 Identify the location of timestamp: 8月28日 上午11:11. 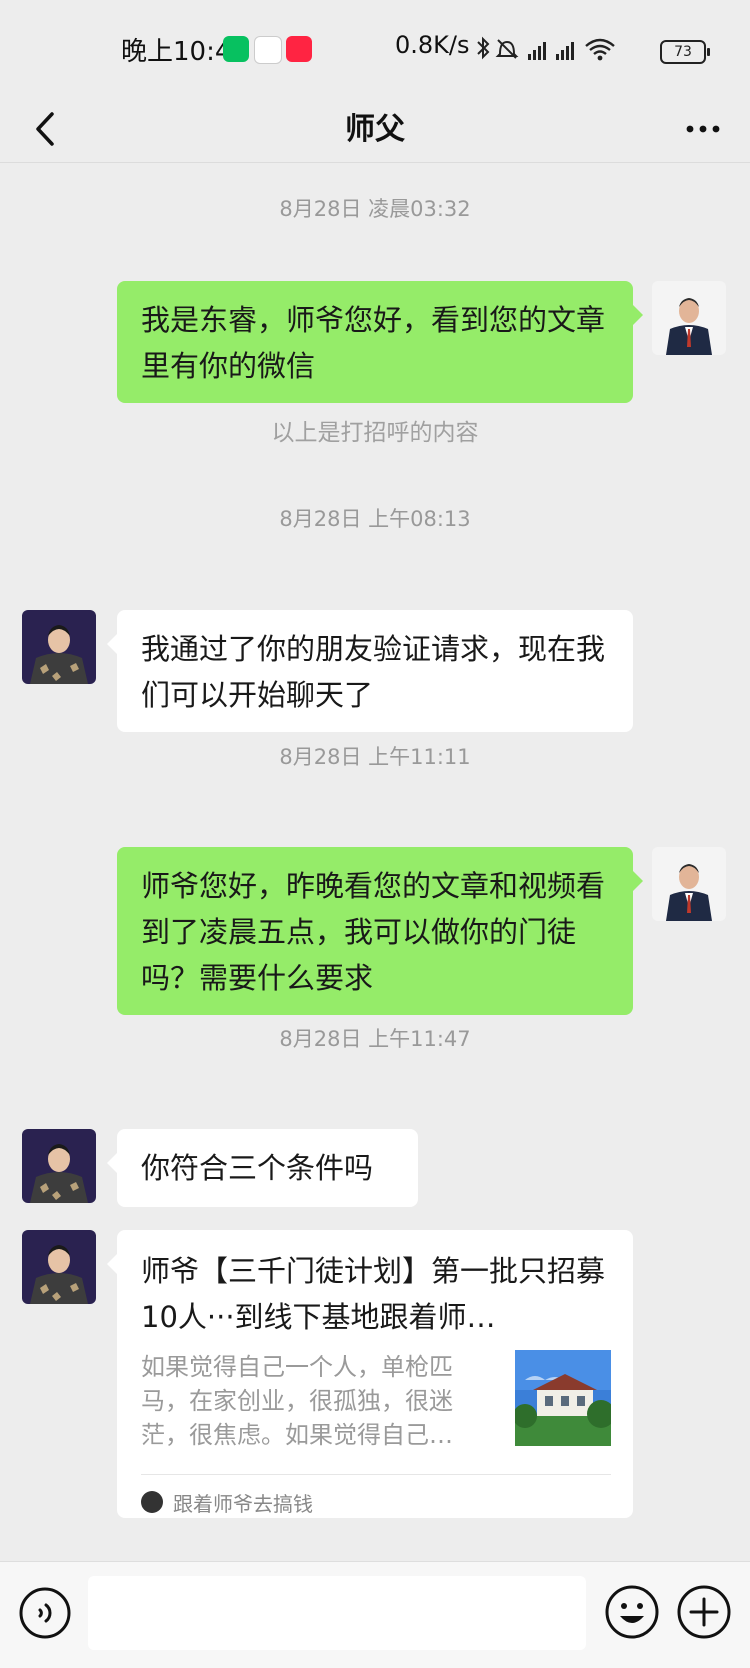
(375, 757).